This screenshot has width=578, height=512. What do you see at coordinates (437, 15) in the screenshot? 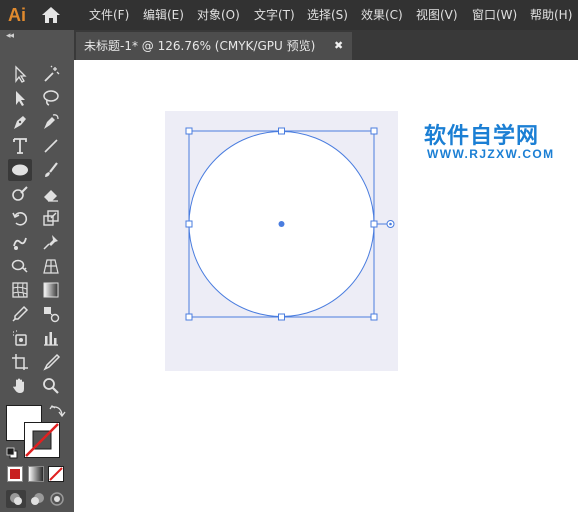
I see `menu-view: 视图(V)` at bounding box center [437, 15].